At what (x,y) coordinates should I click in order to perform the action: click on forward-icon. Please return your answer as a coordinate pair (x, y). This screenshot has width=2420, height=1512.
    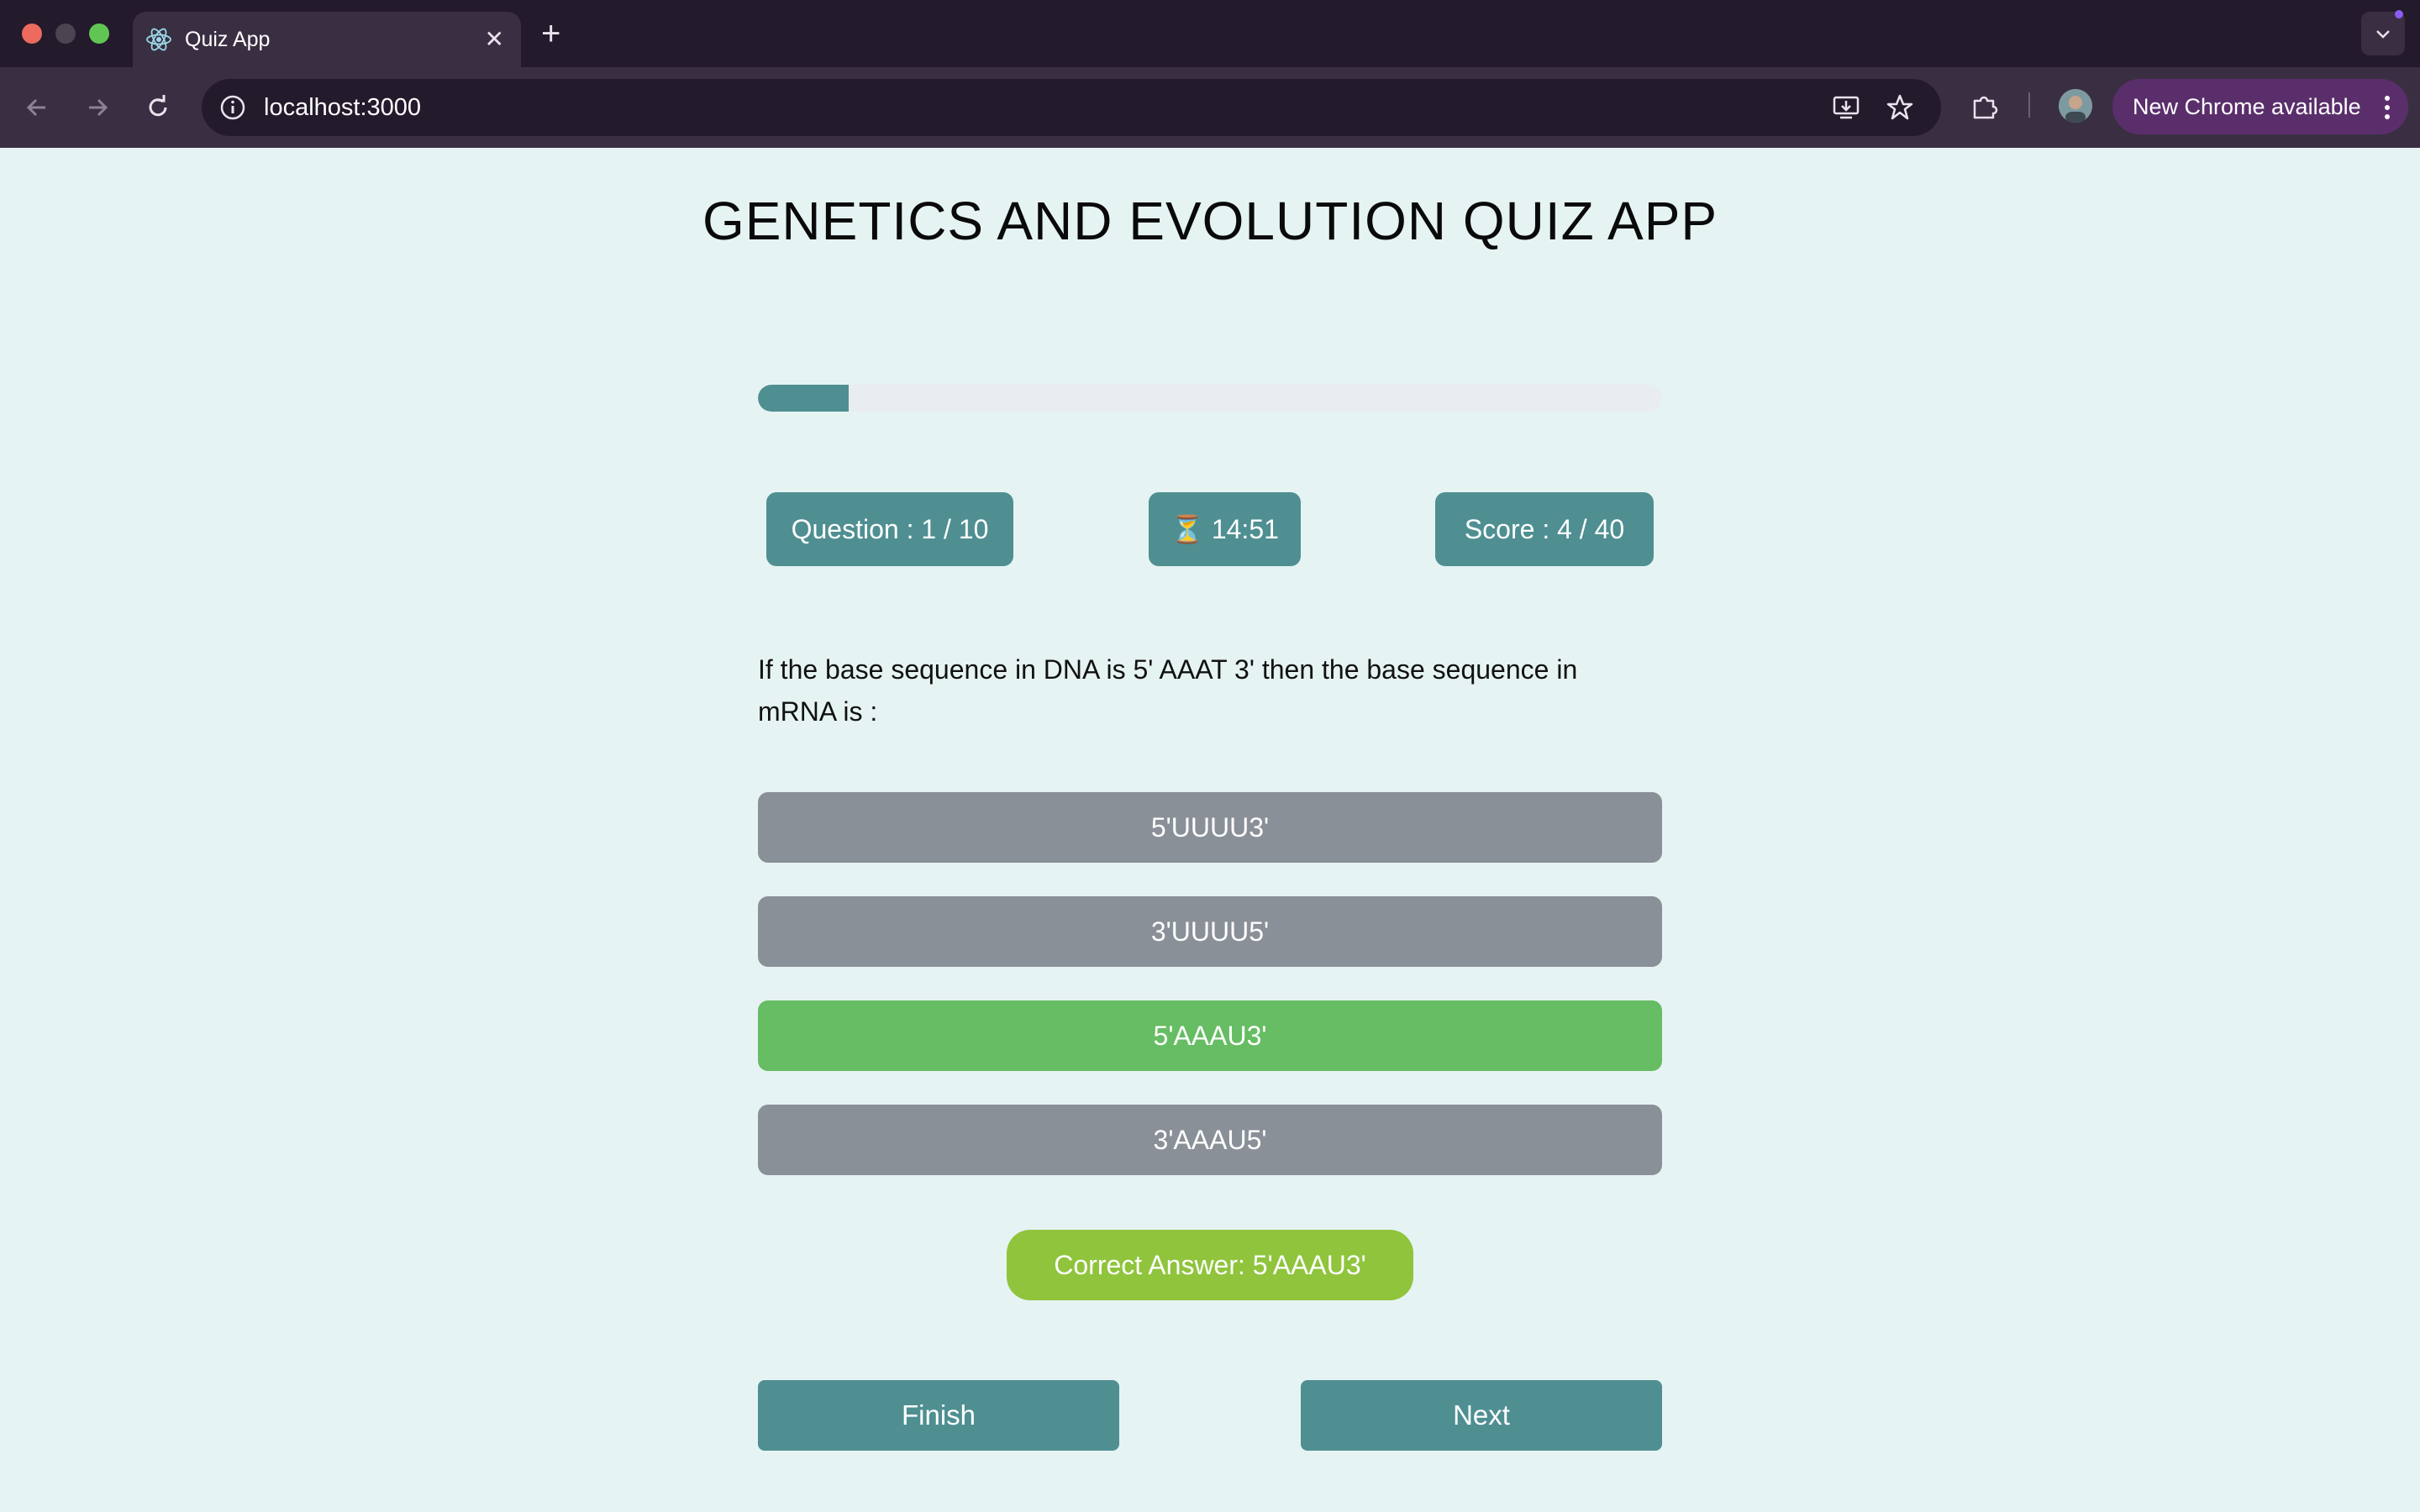
    Looking at the image, I should click on (97, 107).